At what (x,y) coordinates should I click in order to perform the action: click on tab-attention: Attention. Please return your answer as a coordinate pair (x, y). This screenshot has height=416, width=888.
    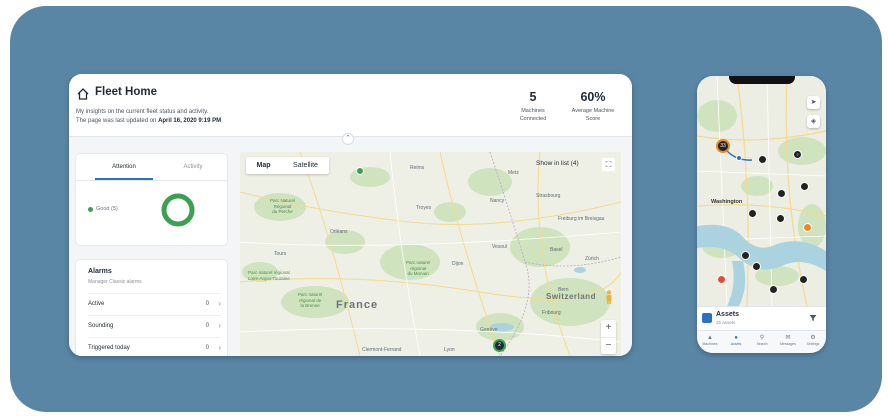
    Looking at the image, I should click on (124, 167).